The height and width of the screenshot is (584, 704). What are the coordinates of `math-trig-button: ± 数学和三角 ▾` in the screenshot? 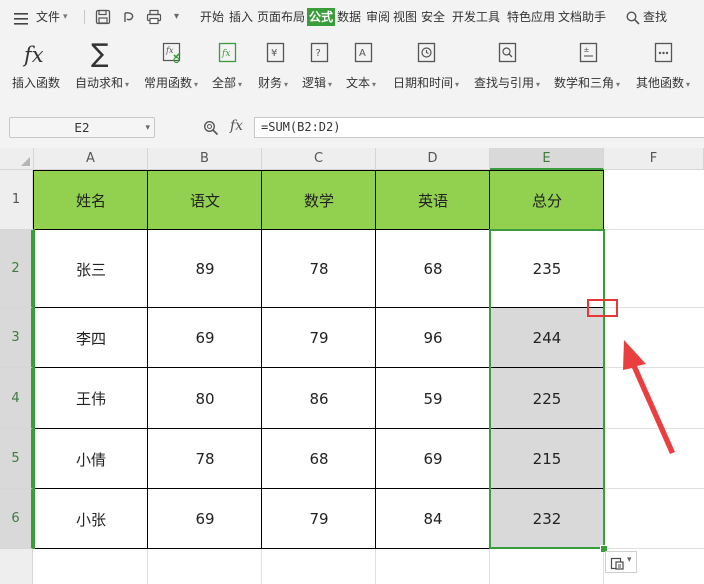 It's located at (592, 68).